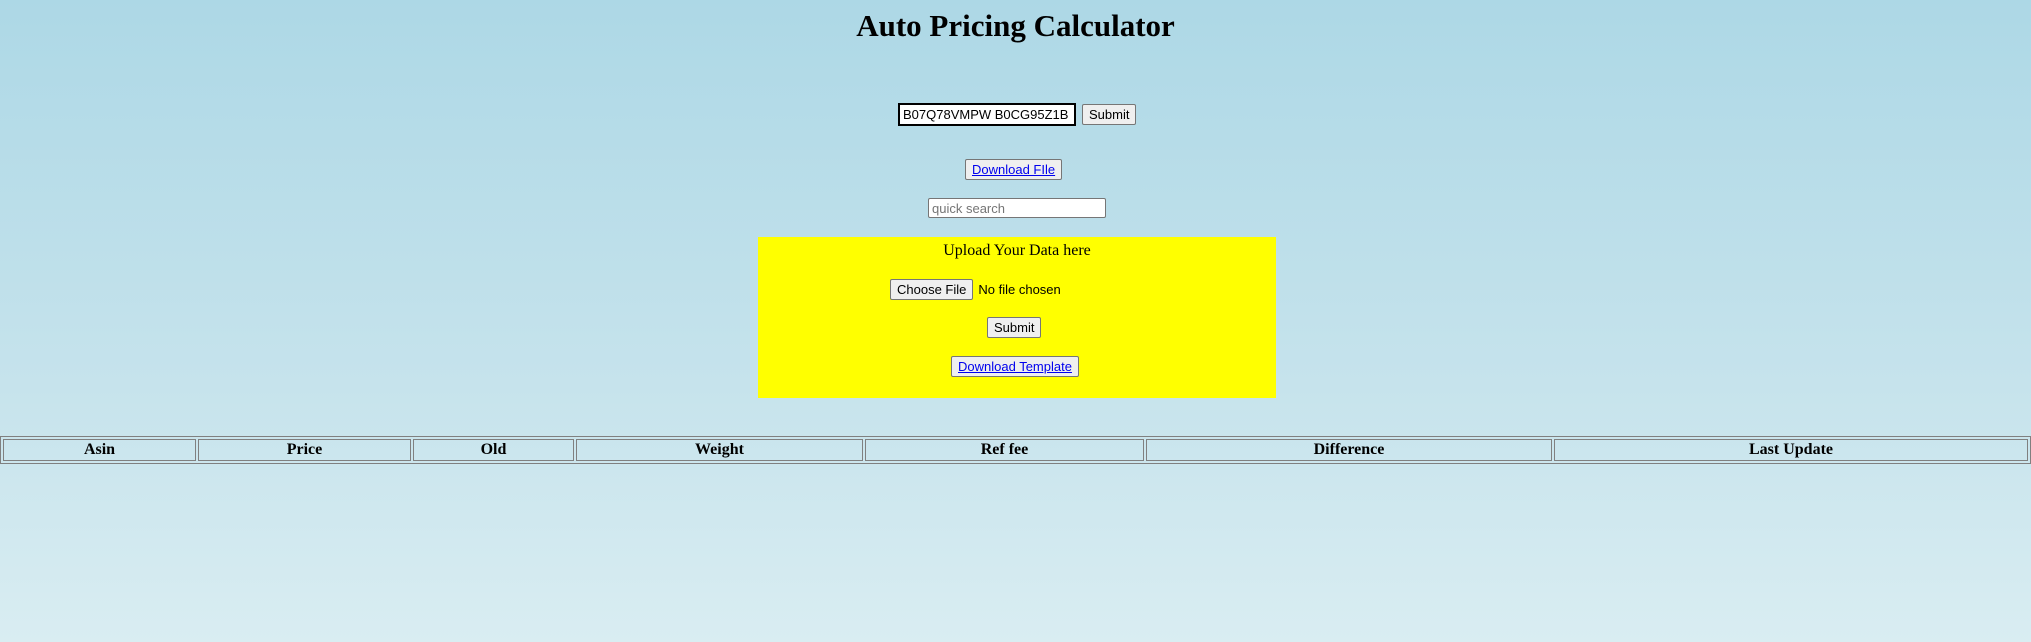 This screenshot has height=642, width=2031. What do you see at coordinates (987, 114) in the screenshot?
I see `asin-input` at bounding box center [987, 114].